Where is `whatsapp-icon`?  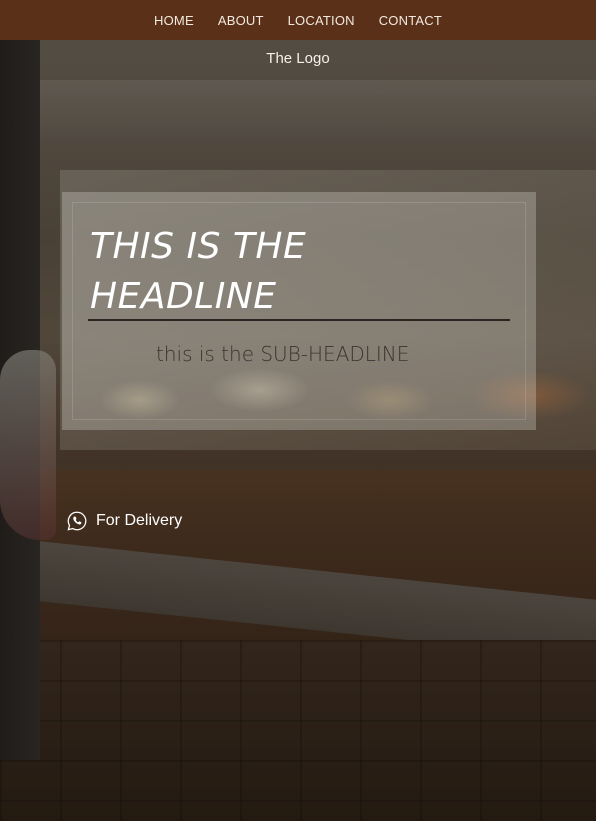 whatsapp-icon is located at coordinates (77, 521).